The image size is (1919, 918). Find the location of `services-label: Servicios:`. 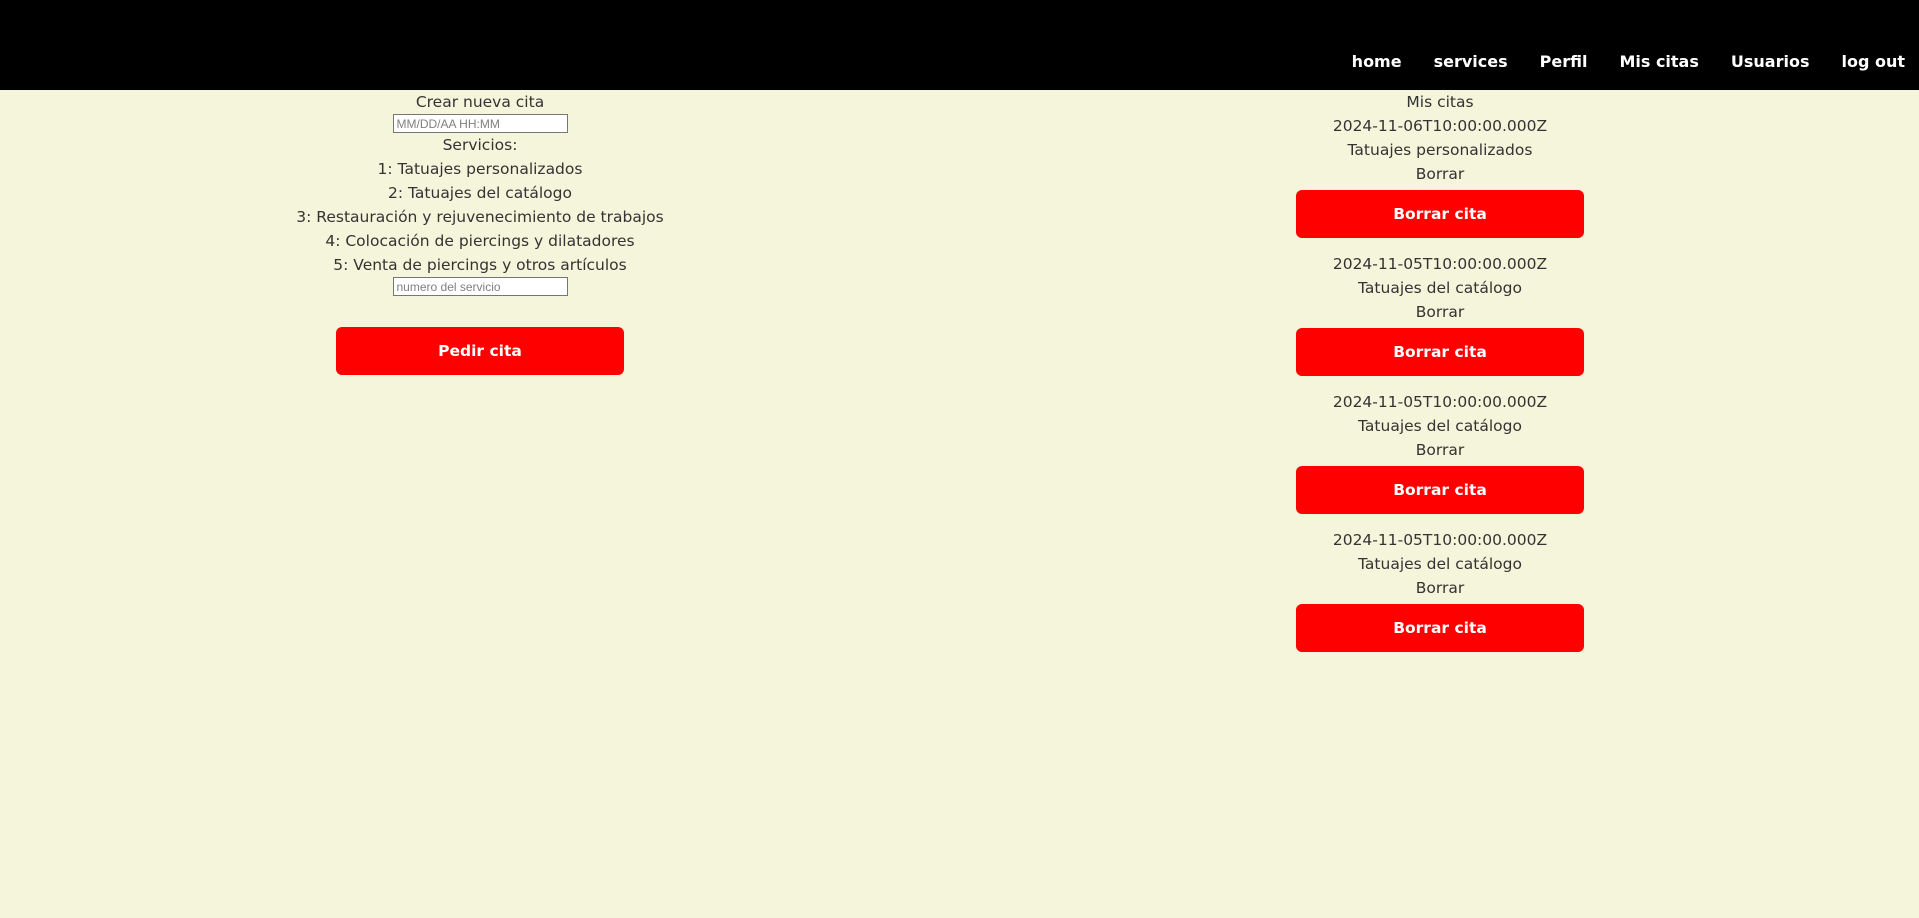

services-label: Servicios: is located at coordinates (480, 145).